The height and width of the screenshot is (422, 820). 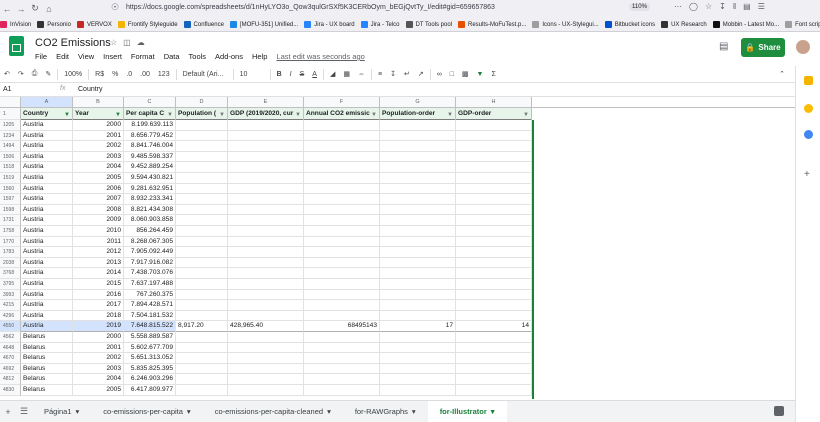 What do you see at coordinates (8, 412) in the screenshot?
I see `add-sheet-icon: +` at bounding box center [8, 412].